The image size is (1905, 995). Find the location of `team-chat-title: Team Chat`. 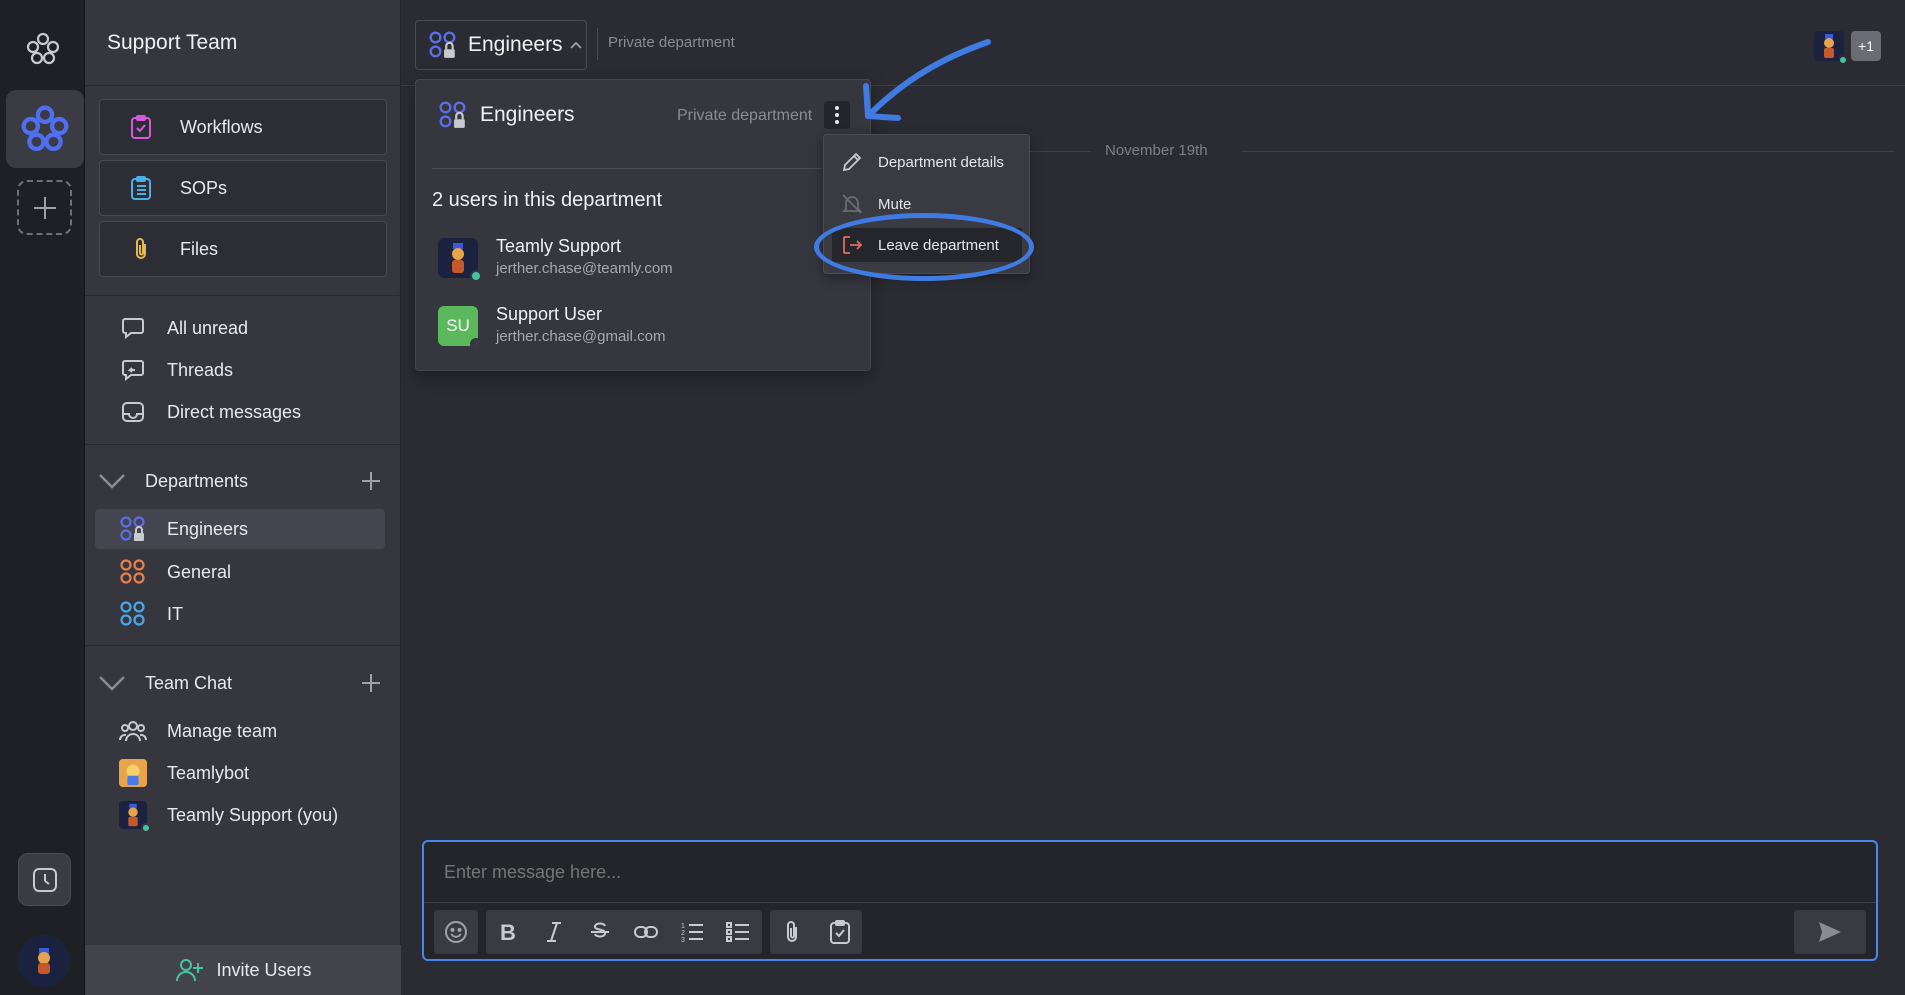

team-chat-title: Team Chat is located at coordinates (189, 682).